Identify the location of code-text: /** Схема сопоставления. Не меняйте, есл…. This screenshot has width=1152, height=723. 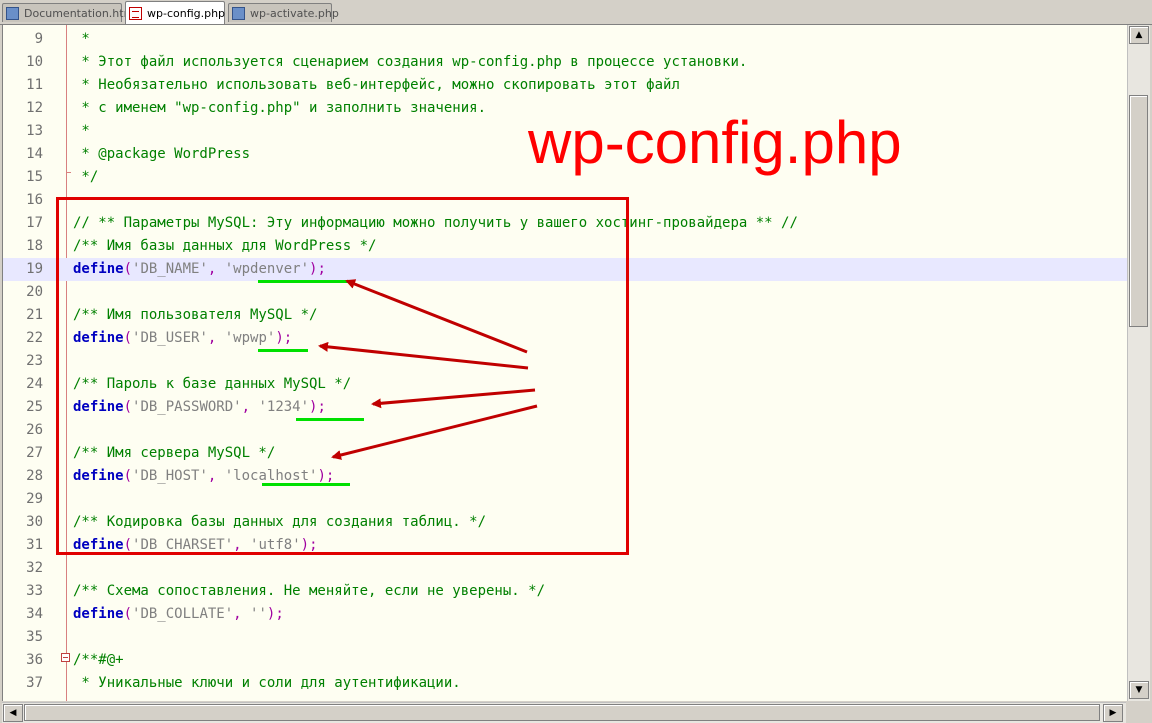
(309, 591).